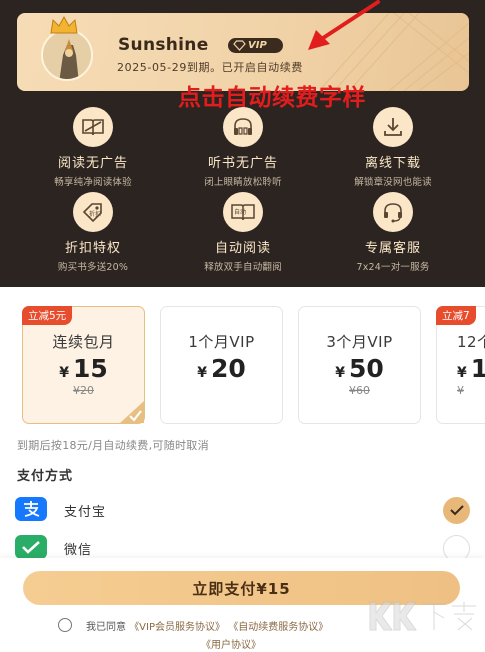  Describe the element at coordinates (92, 248) in the screenshot. I see `benefit-title: 折扣特权` at that location.